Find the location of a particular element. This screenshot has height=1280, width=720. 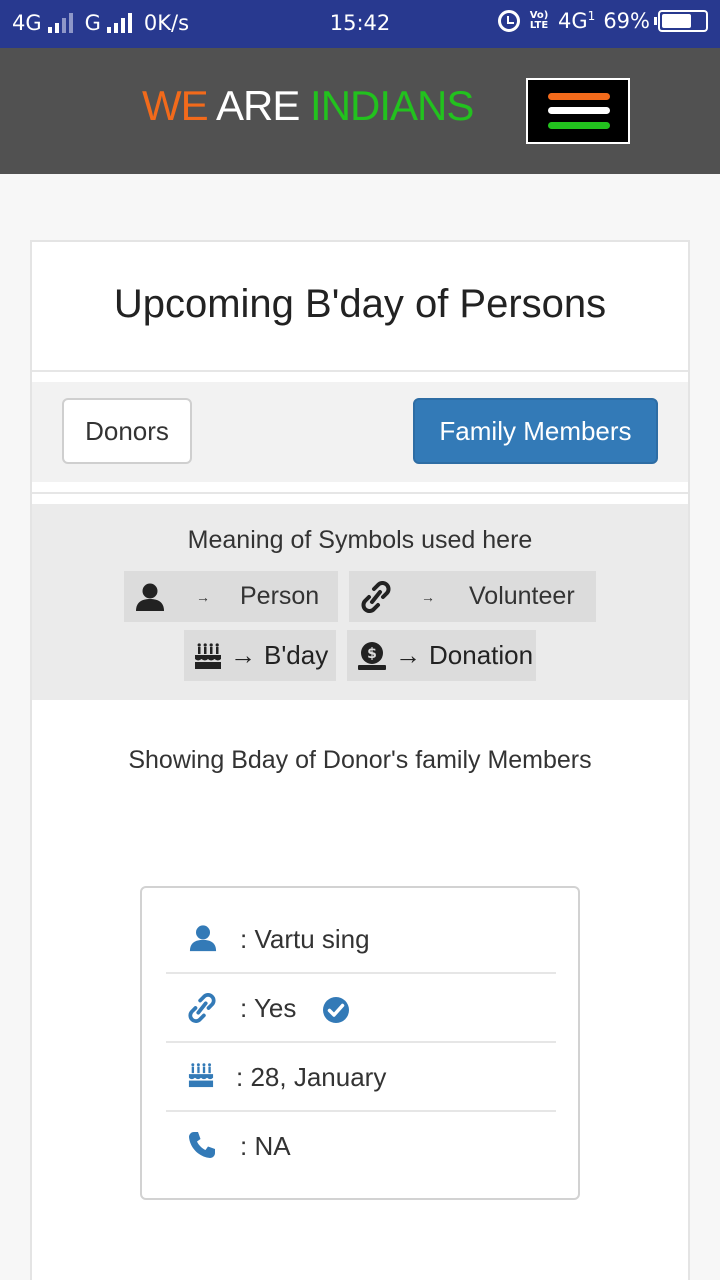

status-bar: 4G G 0K/s 15:42 Vo) LTE 4G1 69% is located at coordinates (360, 24).